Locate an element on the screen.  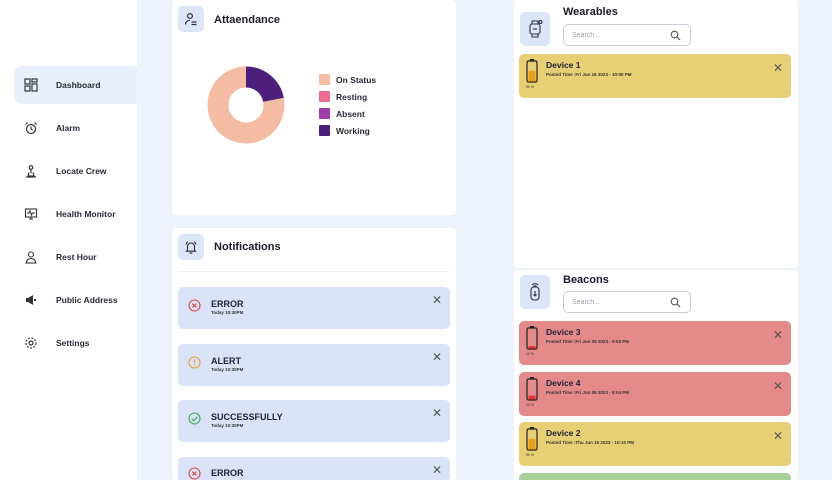
notification-title: SUCCESSFULLY is located at coordinates (247, 417).